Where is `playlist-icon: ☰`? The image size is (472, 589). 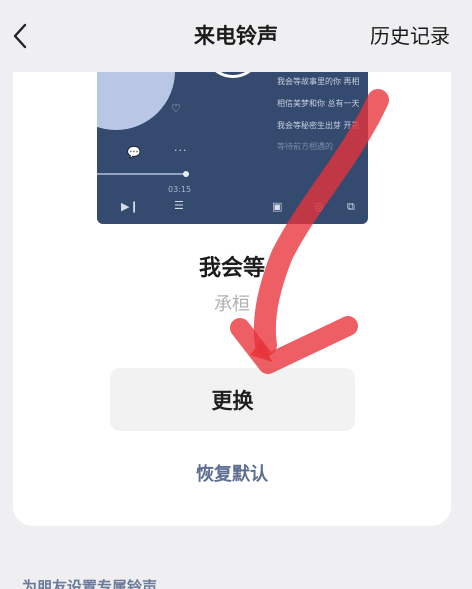 playlist-icon: ☰ is located at coordinates (179, 205).